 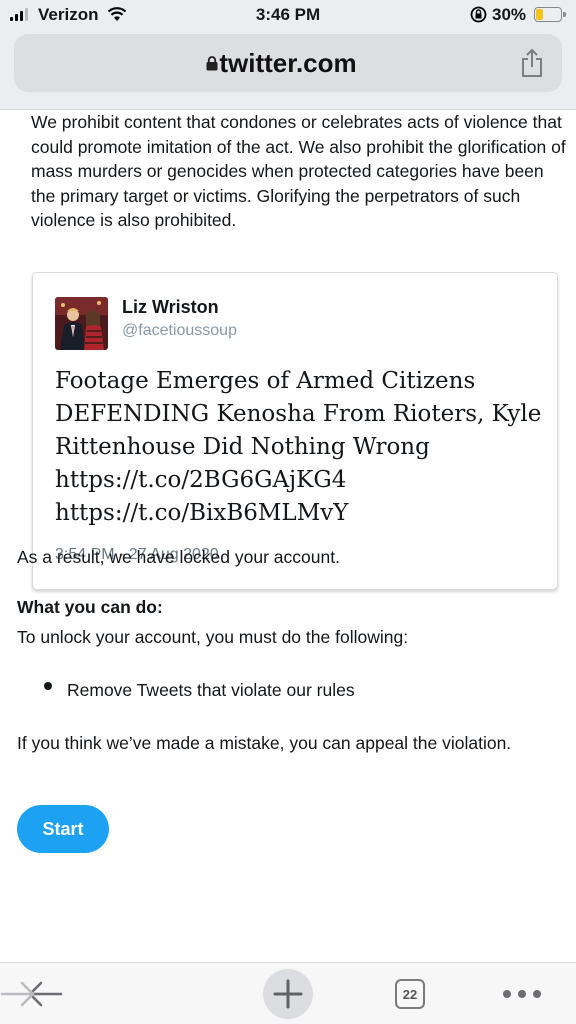 I want to click on step-item: Remove Tweets that violate our rules, so click(x=211, y=690).